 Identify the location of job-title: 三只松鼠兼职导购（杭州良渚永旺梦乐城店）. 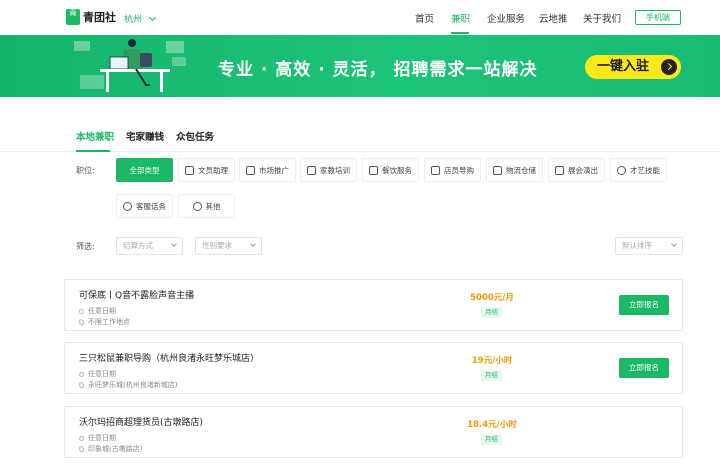
(169, 357).